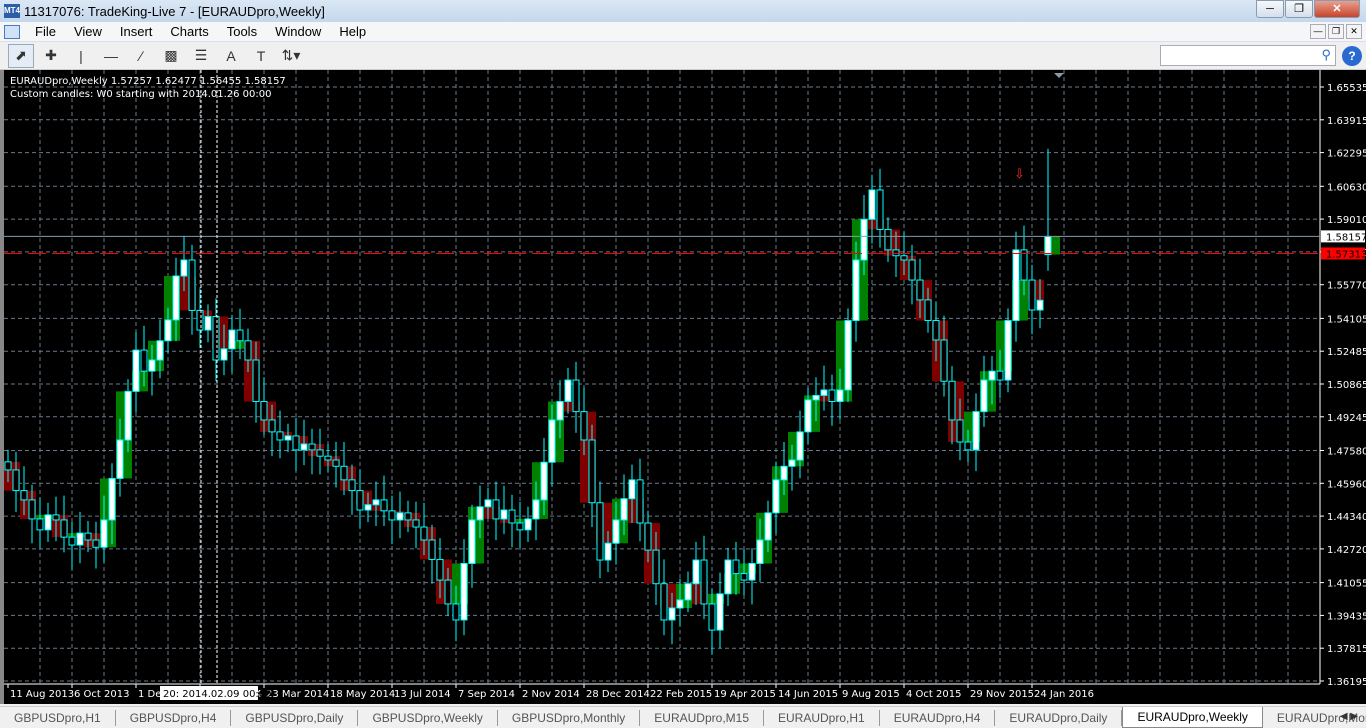  What do you see at coordinates (291, 56) in the screenshot?
I see `arrows-icon: ⇅▾` at bounding box center [291, 56].